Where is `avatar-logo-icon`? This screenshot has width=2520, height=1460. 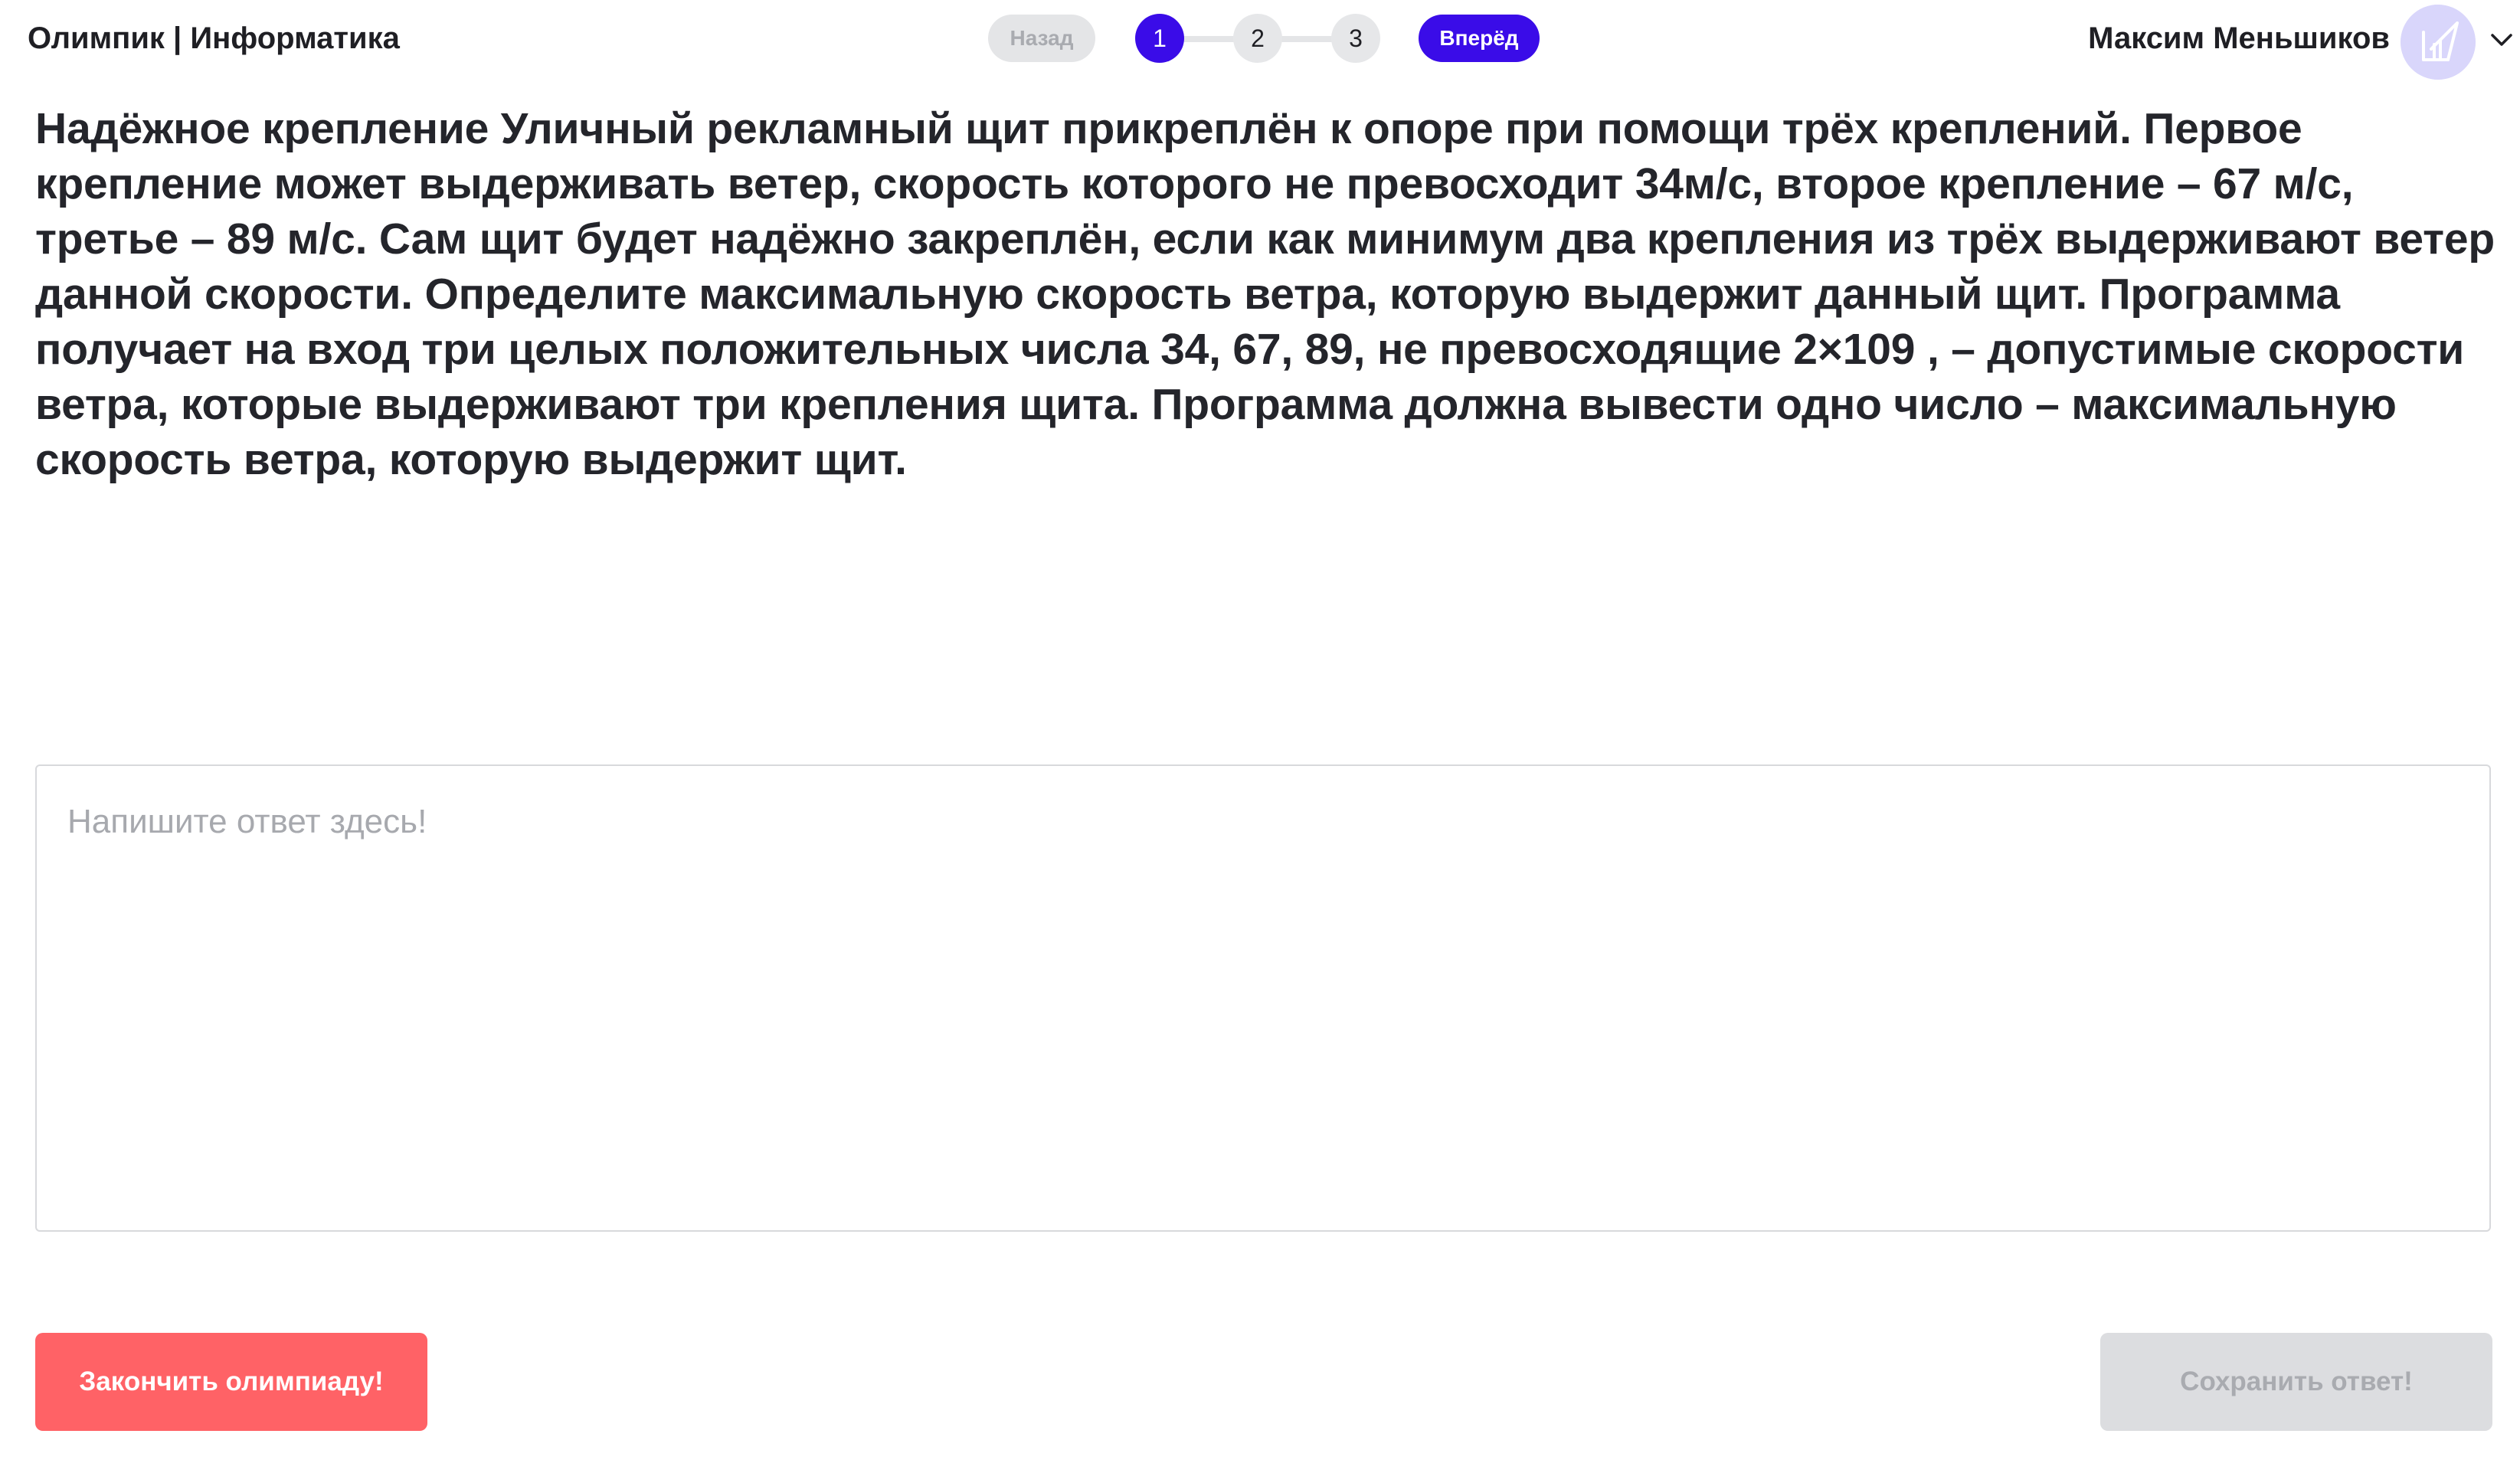 avatar-logo-icon is located at coordinates (2438, 42).